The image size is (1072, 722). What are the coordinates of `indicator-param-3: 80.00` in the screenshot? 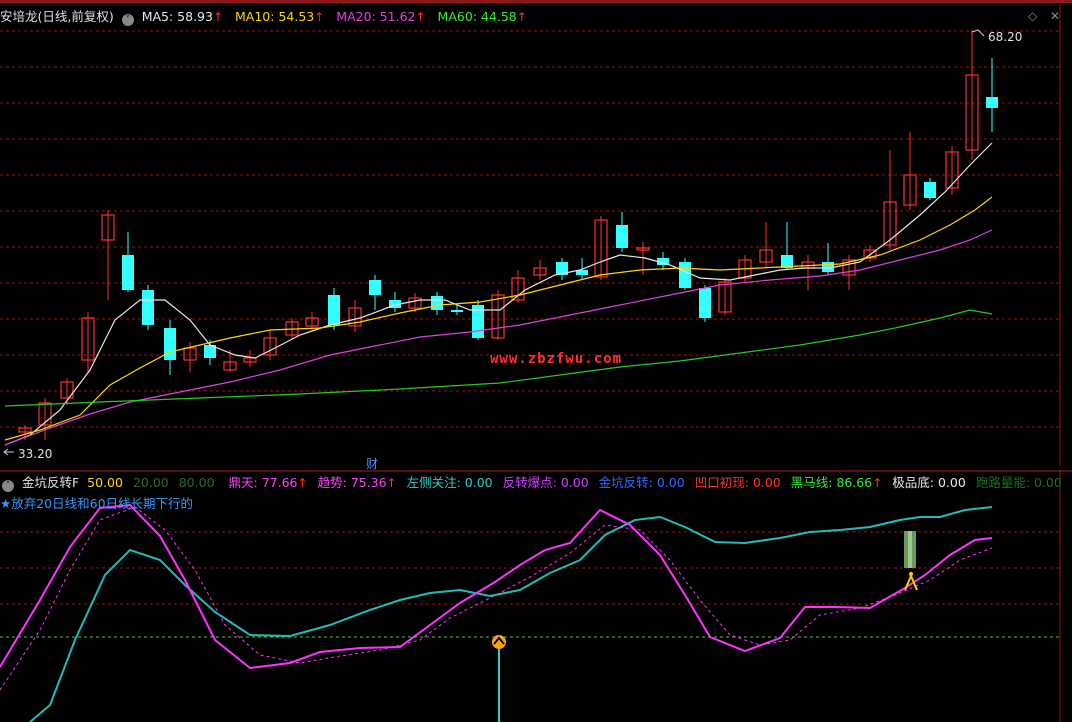 It's located at (196, 482).